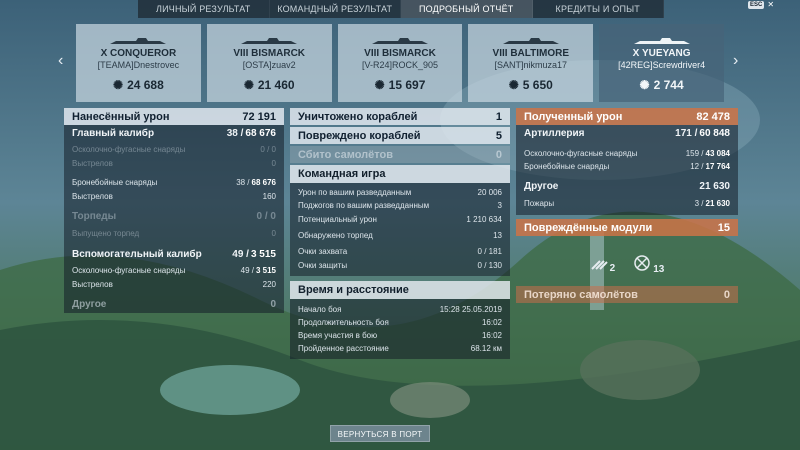 The width and height of the screenshot is (800, 450). What do you see at coordinates (484, 219) in the screenshot?
I see `team-row-value: 1 210 634` at bounding box center [484, 219].